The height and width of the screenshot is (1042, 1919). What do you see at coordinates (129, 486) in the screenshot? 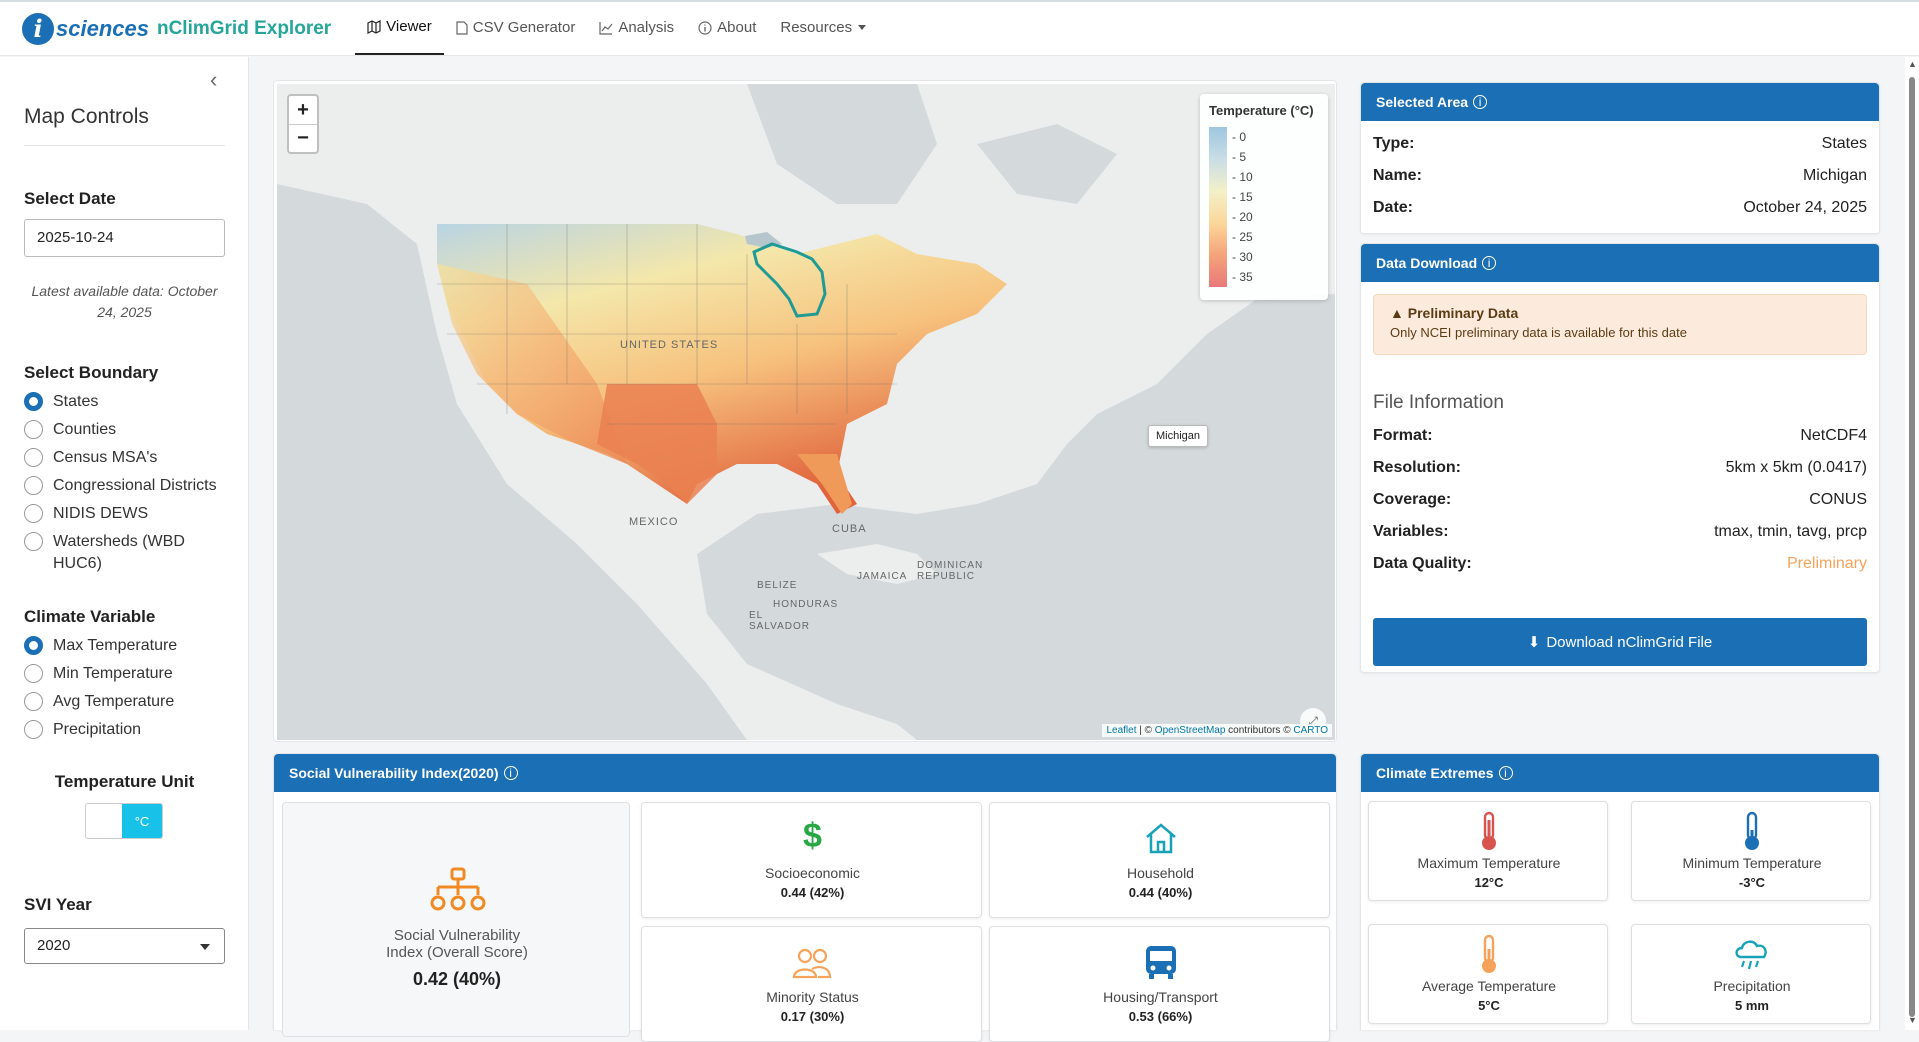
I see `radio-congressional-districts: Congressional Districts` at bounding box center [129, 486].